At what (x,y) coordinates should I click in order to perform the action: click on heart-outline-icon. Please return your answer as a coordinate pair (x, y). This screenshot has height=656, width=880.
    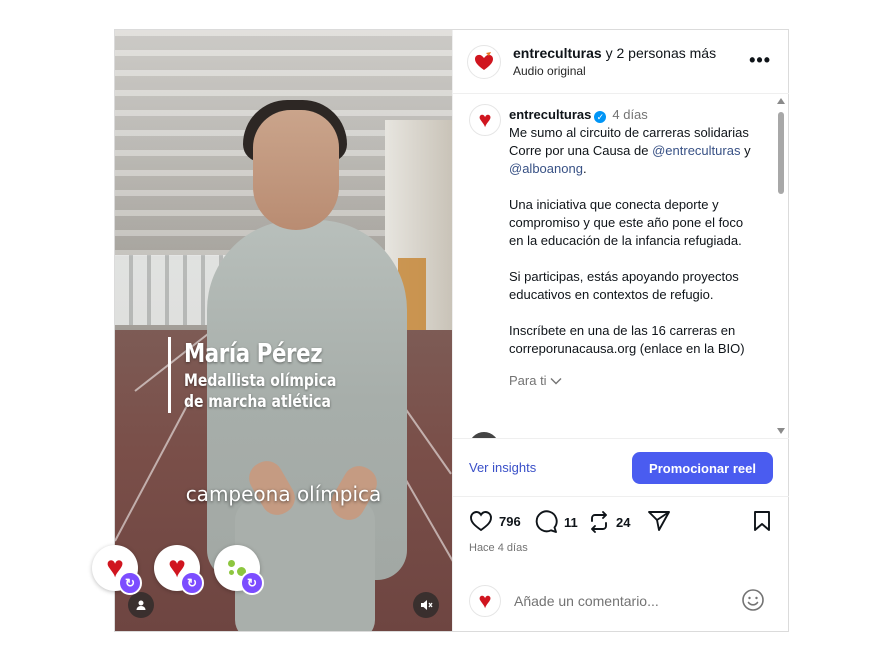
    Looking at the image, I should click on (481, 521).